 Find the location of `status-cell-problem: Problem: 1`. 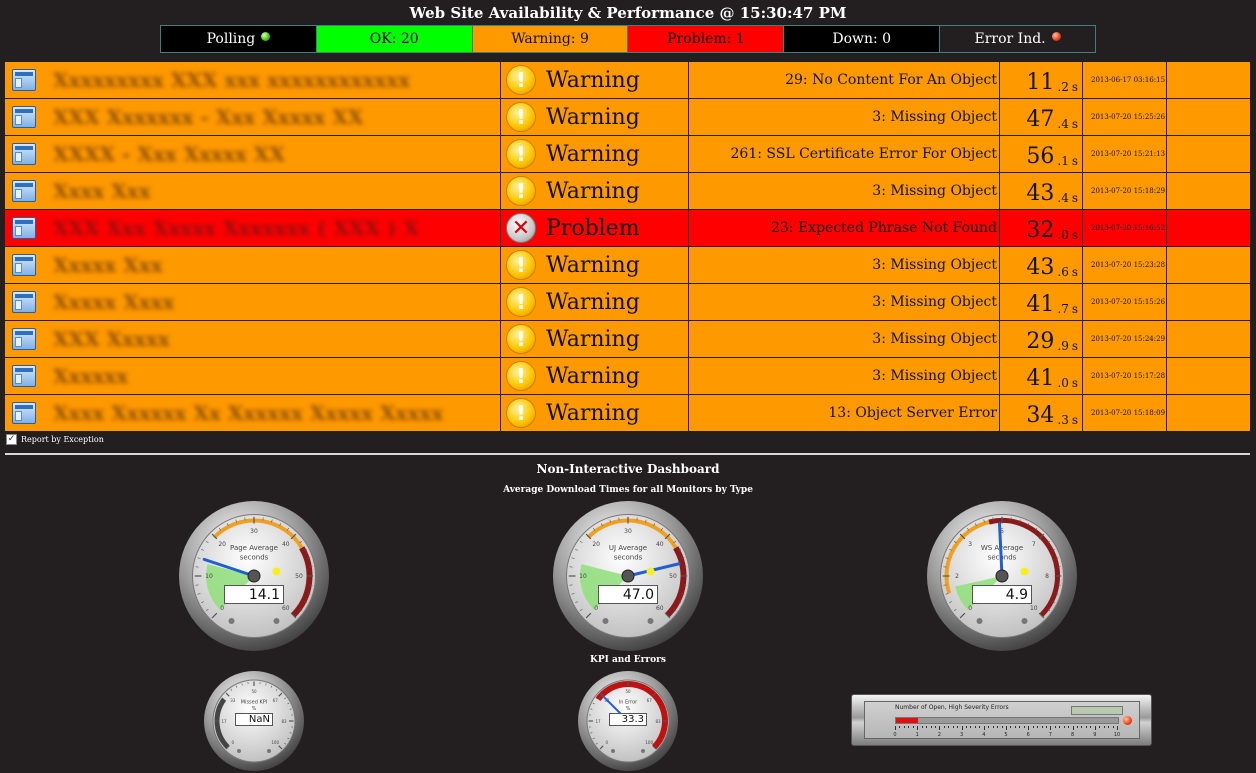

status-cell-problem: Problem: 1 is located at coordinates (706, 39).